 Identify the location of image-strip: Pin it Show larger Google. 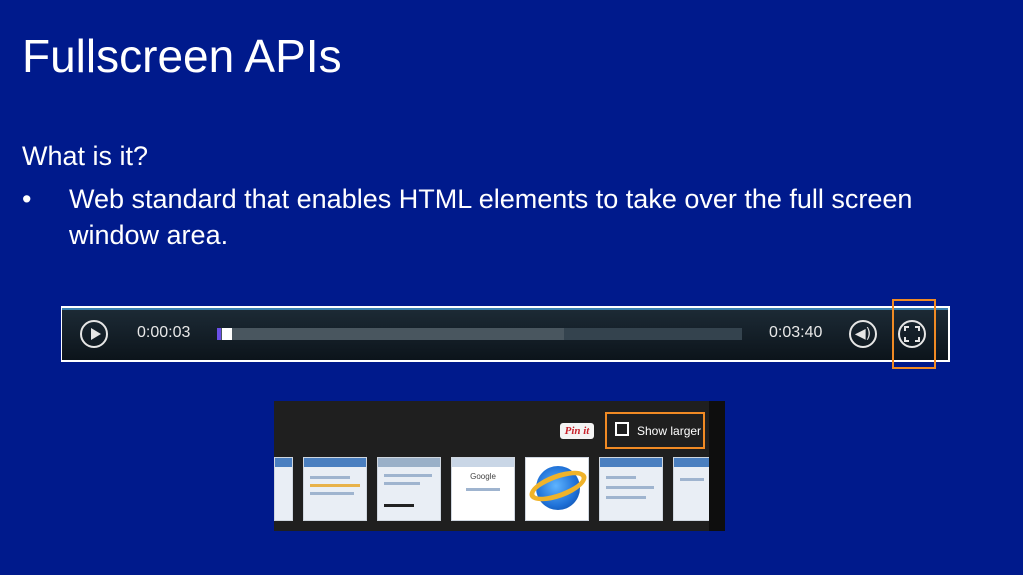
(499, 466).